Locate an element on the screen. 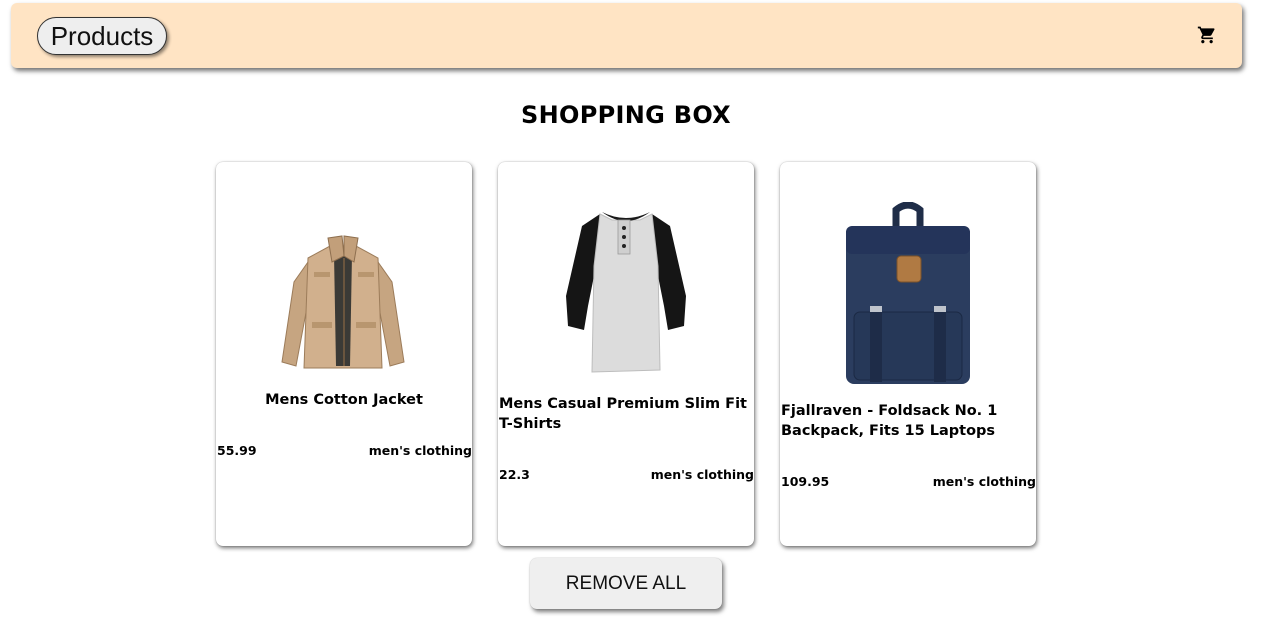  shopping-cart-icon is located at coordinates (1207, 35).